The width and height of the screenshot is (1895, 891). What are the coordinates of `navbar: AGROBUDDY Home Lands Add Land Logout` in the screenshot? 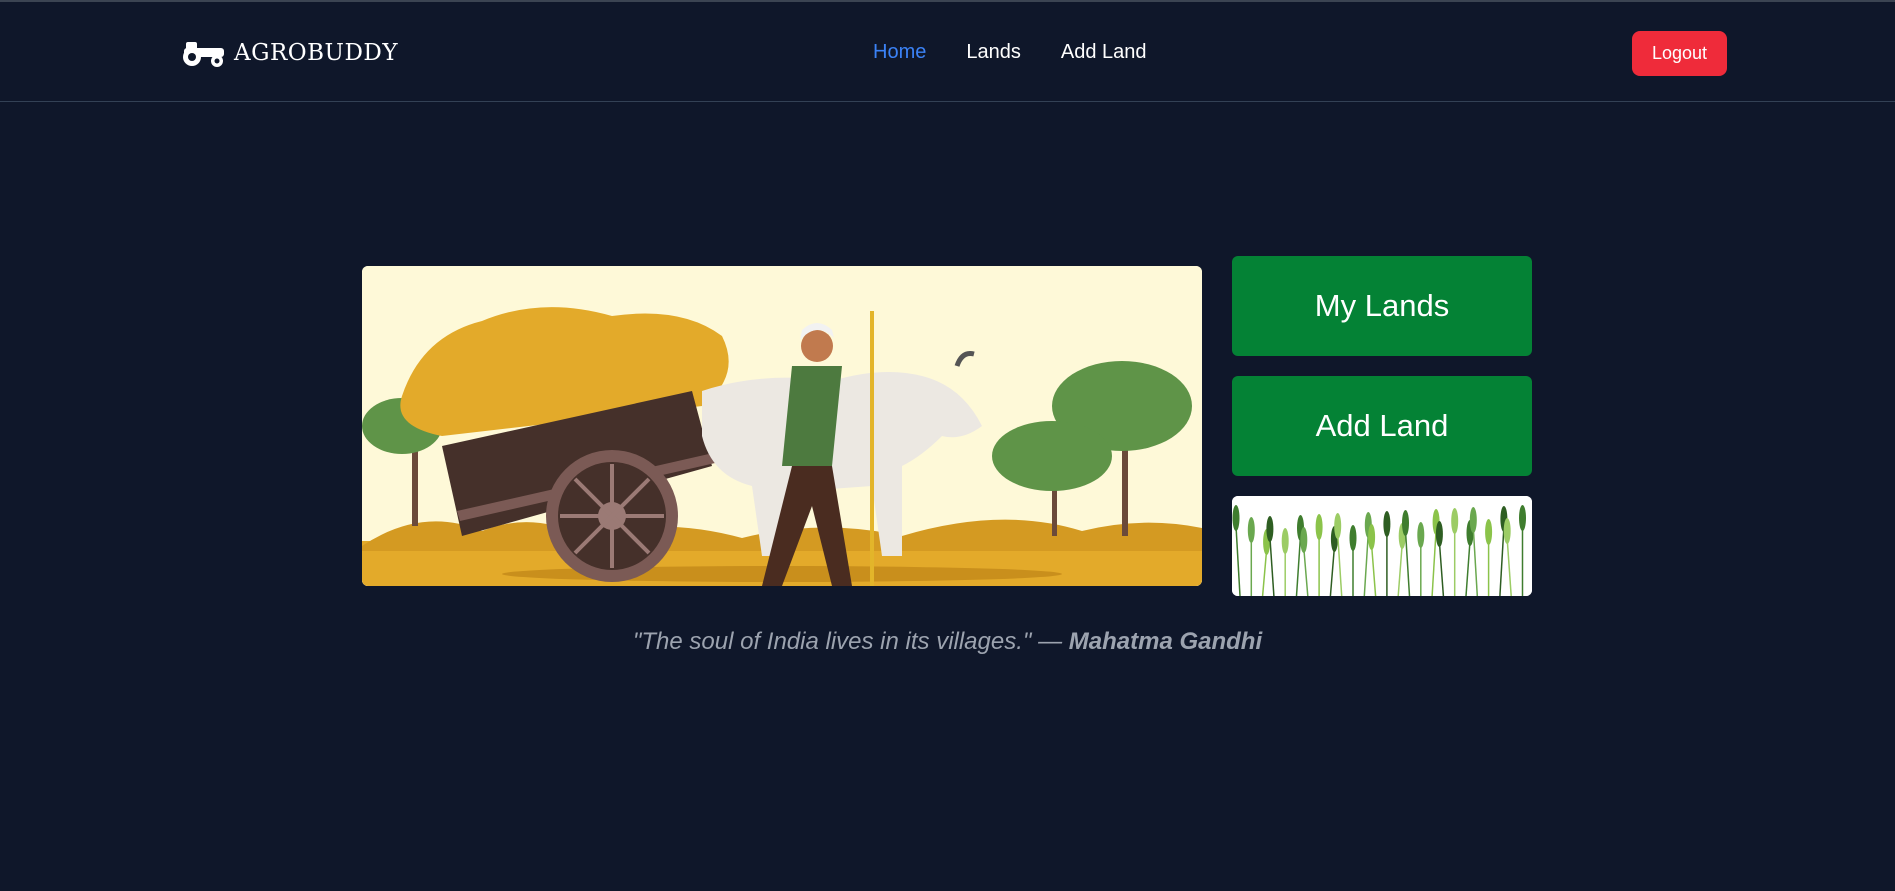 It's located at (947, 52).